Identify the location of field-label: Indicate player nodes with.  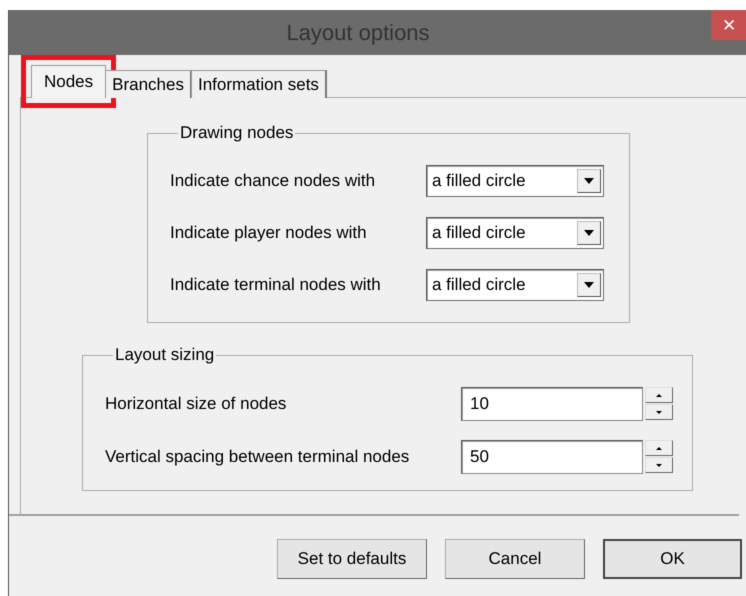
(269, 233).